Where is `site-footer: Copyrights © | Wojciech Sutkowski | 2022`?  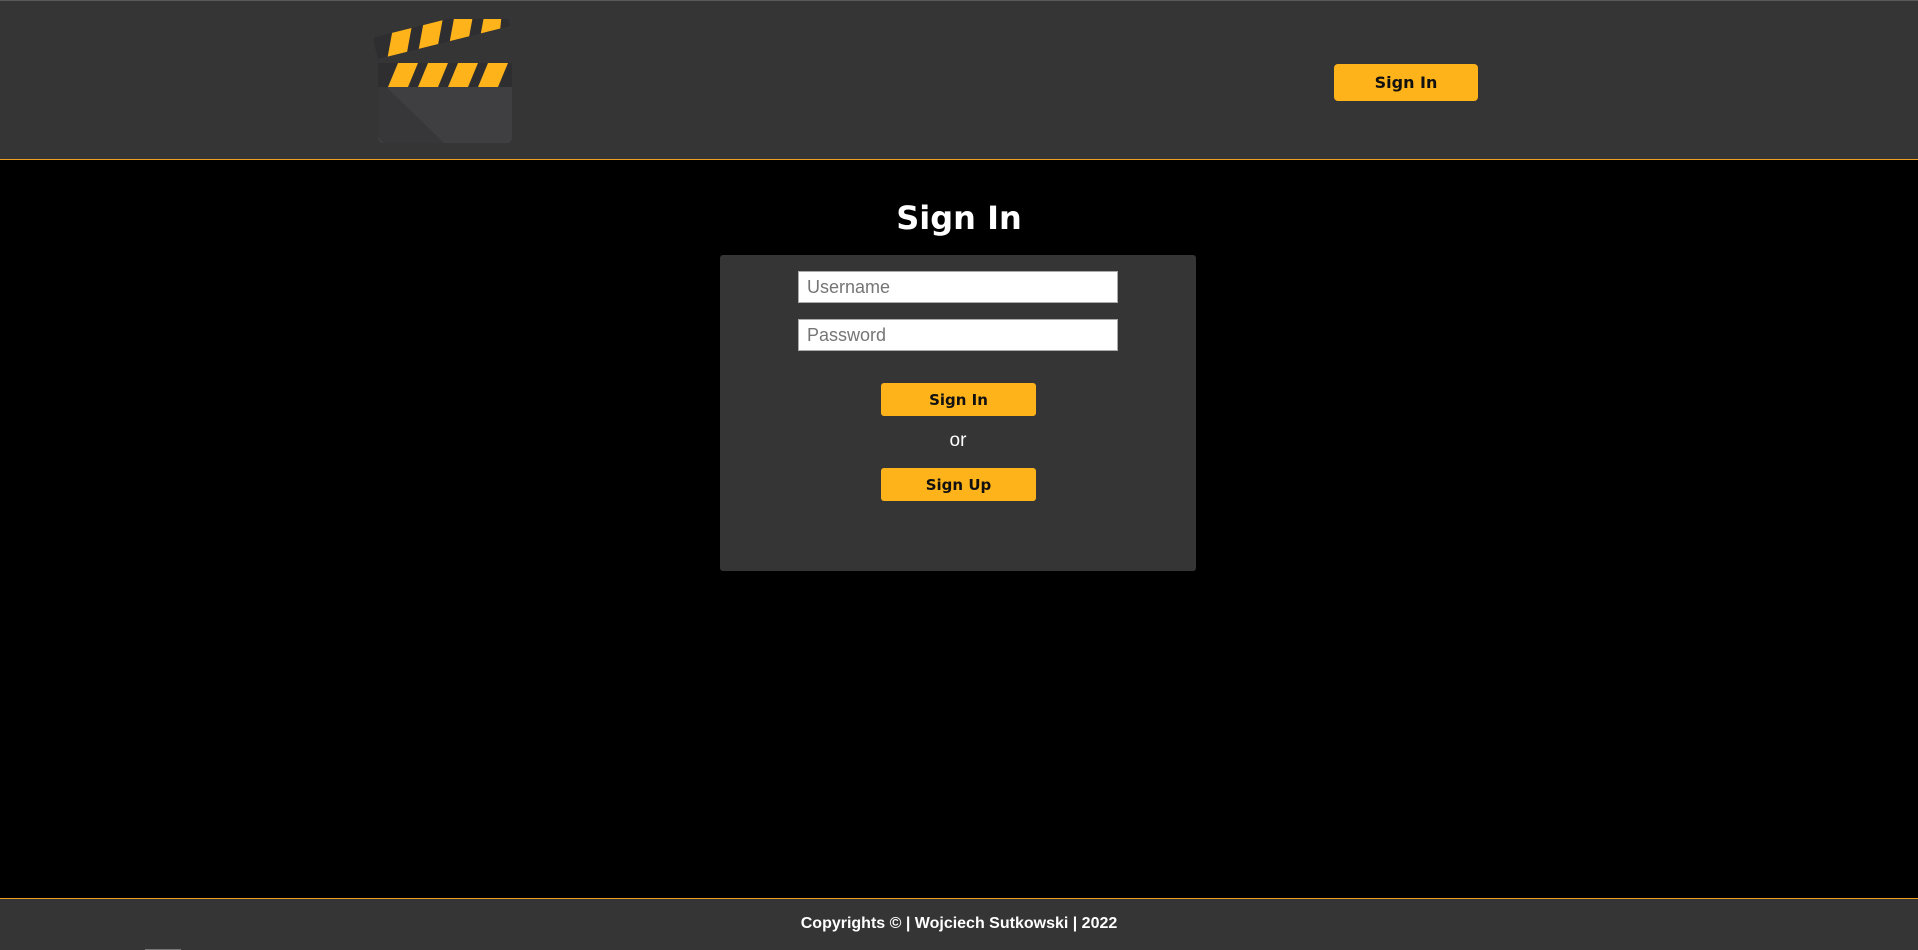
site-footer: Copyrights © | Wojciech Sutkowski | 2022 is located at coordinates (959, 924).